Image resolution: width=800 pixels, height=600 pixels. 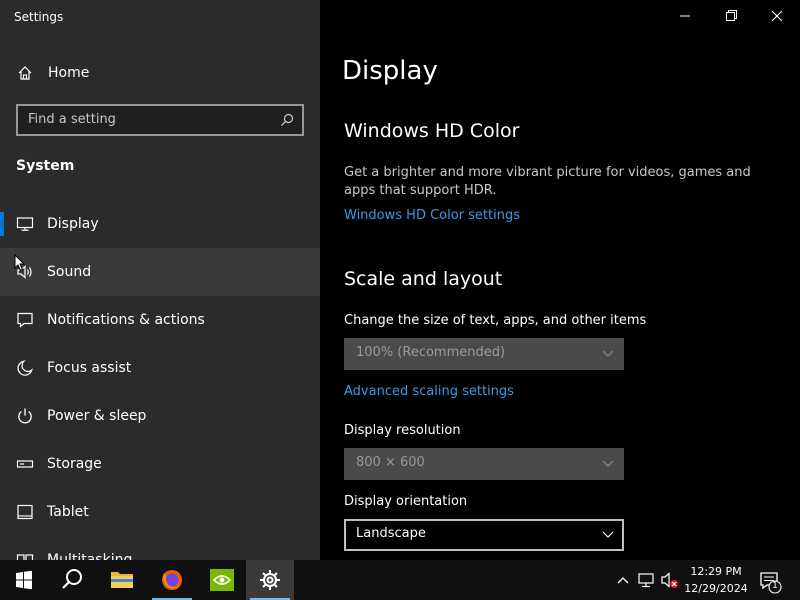 I want to click on gear-icon, so click(x=270, y=580).